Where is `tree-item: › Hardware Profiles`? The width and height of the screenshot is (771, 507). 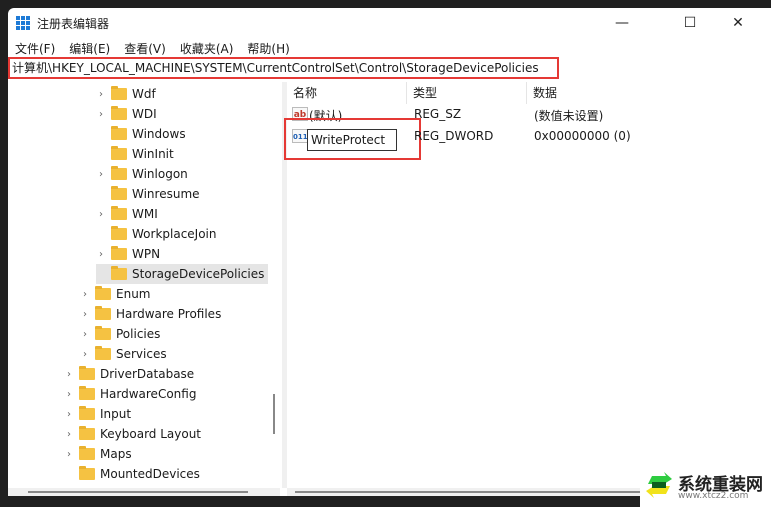
tree-item: › Hardware Profiles is located at coordinates (152, 314).